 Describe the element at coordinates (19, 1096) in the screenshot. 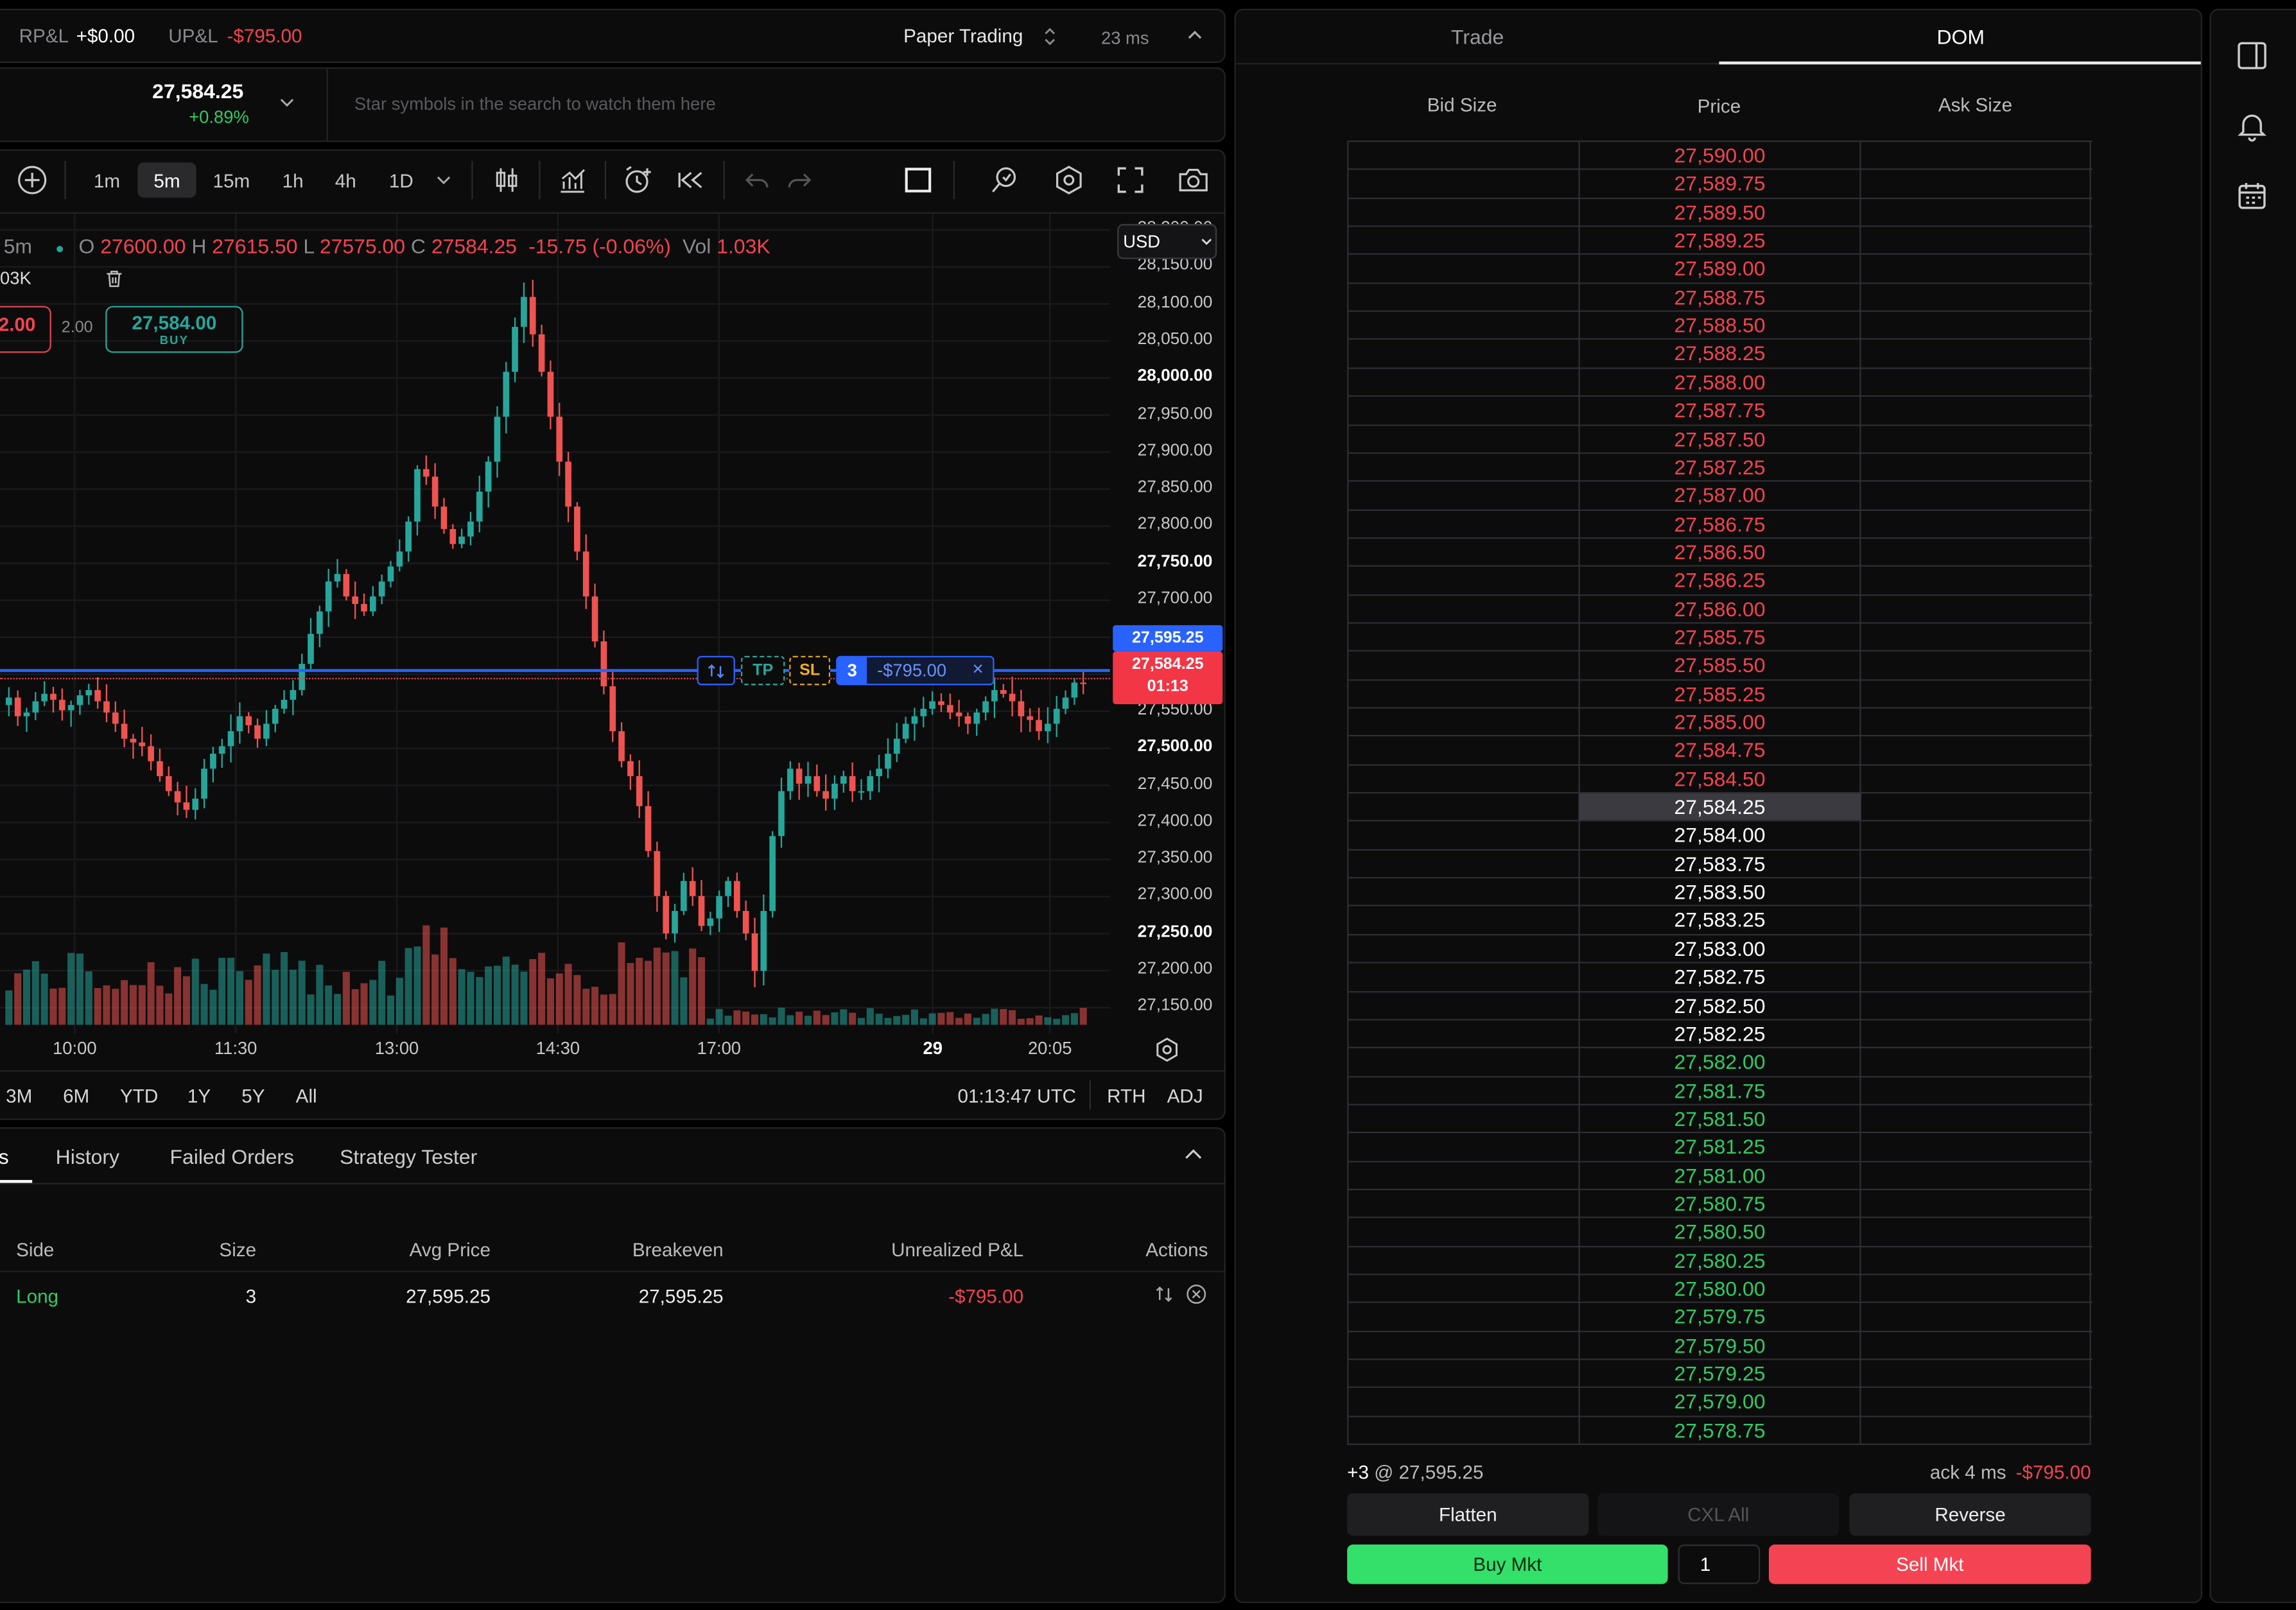

I see `range-3m: 3M` at that location.